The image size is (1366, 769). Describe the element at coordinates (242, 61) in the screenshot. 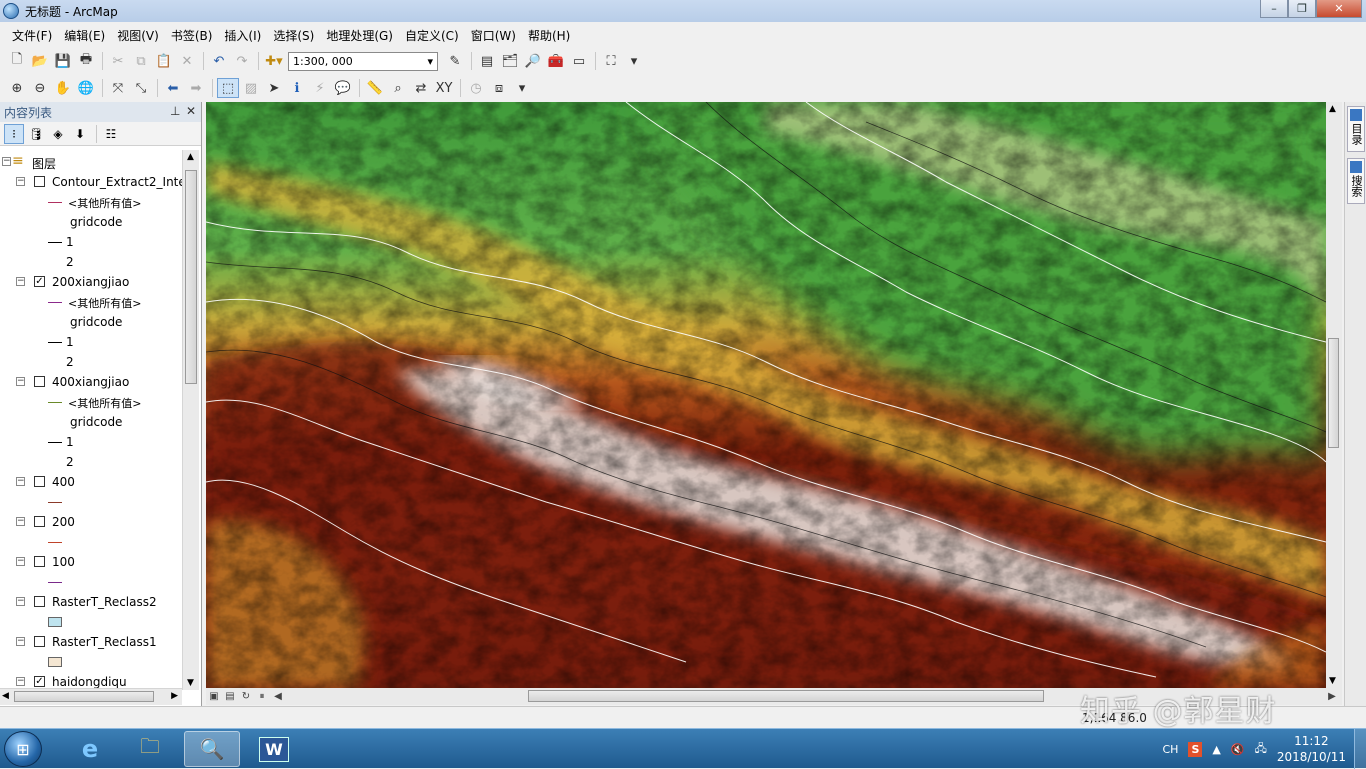

I see `redo-icon: ↷` at that location.